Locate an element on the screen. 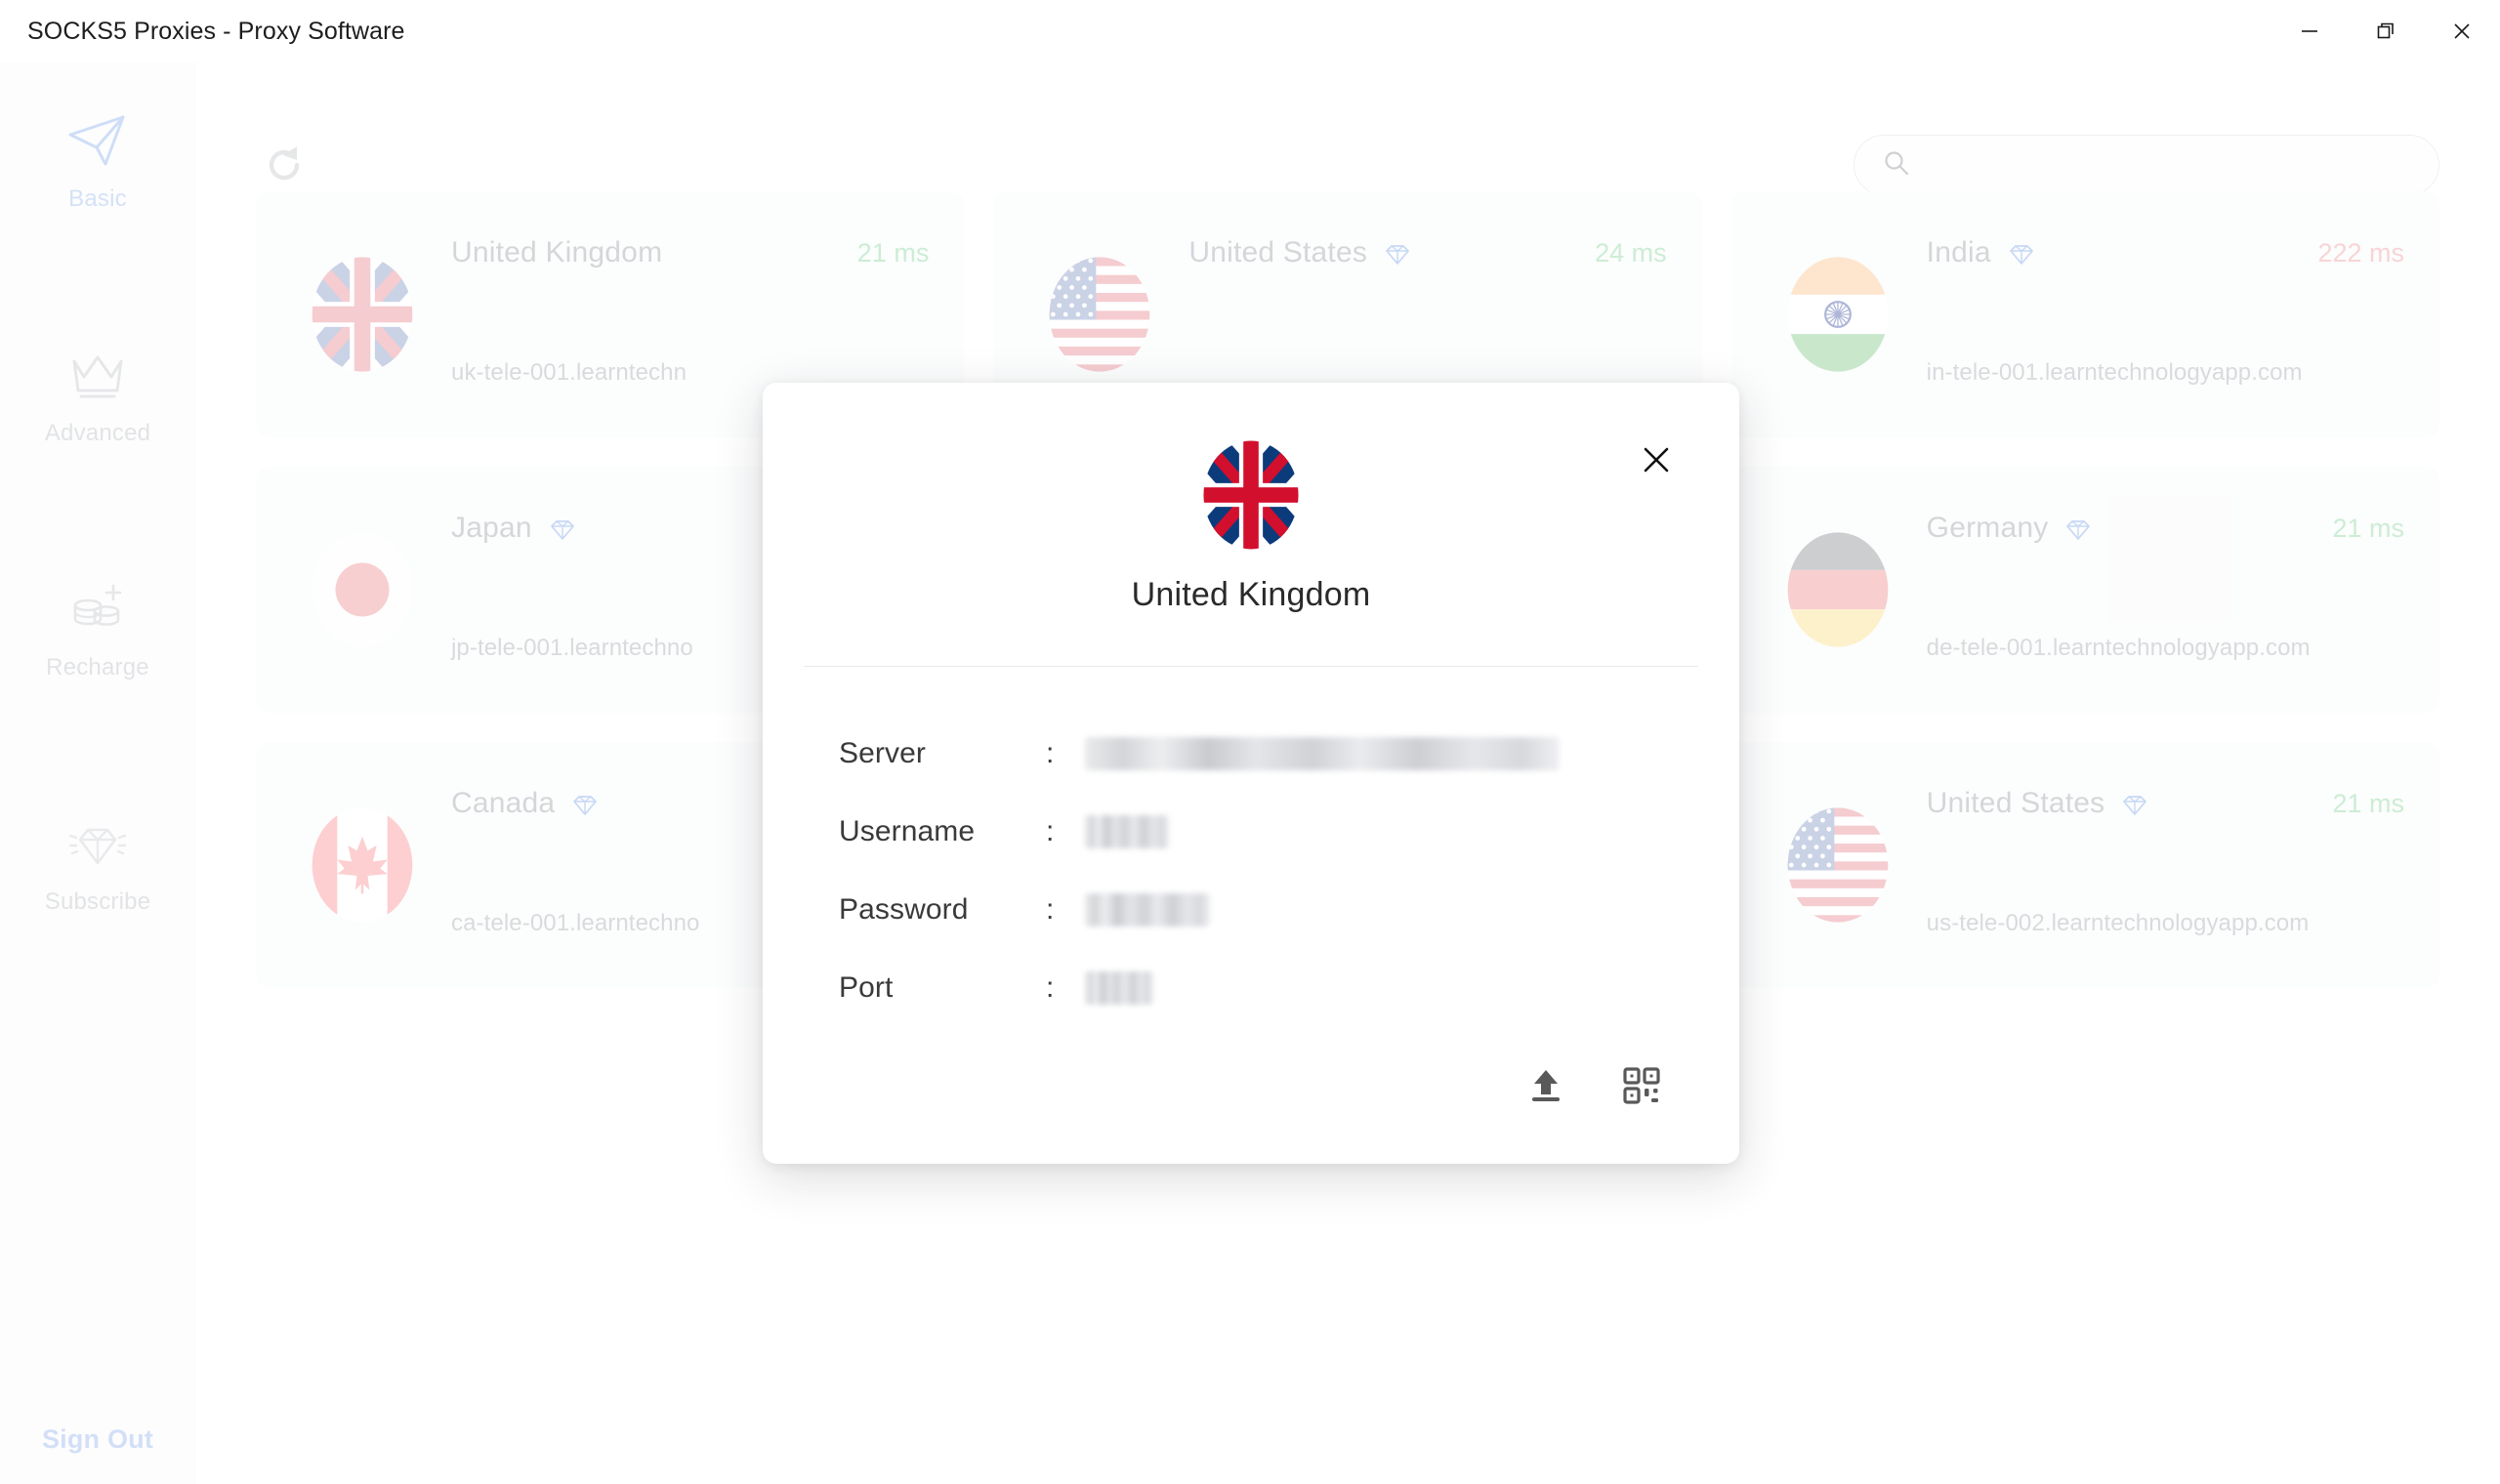  field-row-server: Server : is located at coordinates (1249, 754).